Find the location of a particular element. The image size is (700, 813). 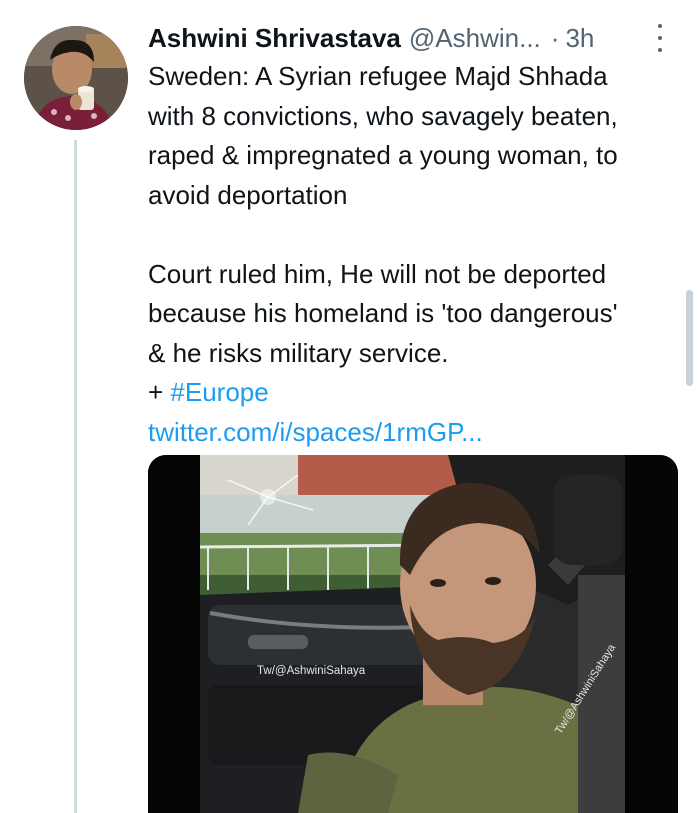

hashtag-link: #Europe is located at coordinates (219, 392).